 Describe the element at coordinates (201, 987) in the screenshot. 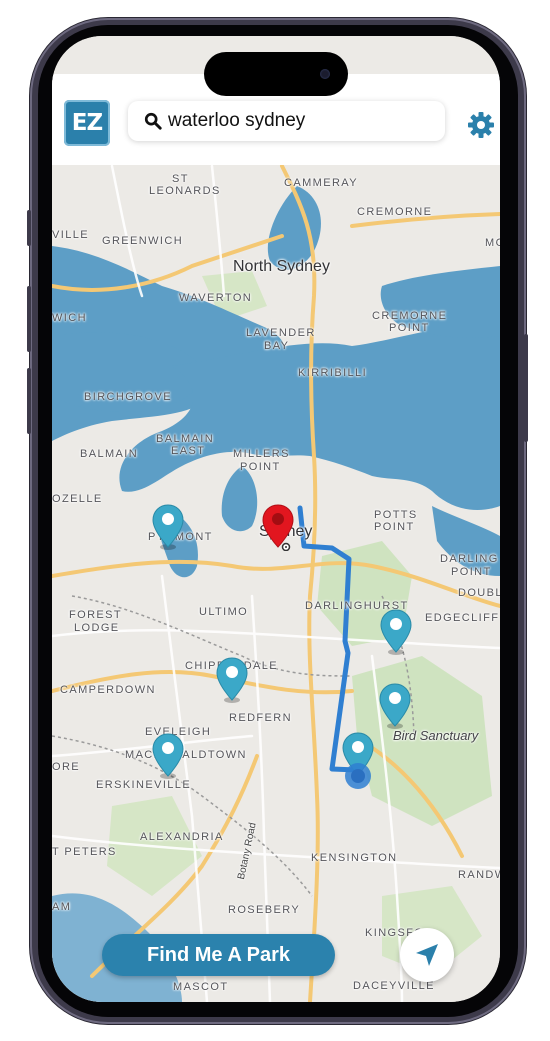

I see `label-mascot: MASCOT` at that location.